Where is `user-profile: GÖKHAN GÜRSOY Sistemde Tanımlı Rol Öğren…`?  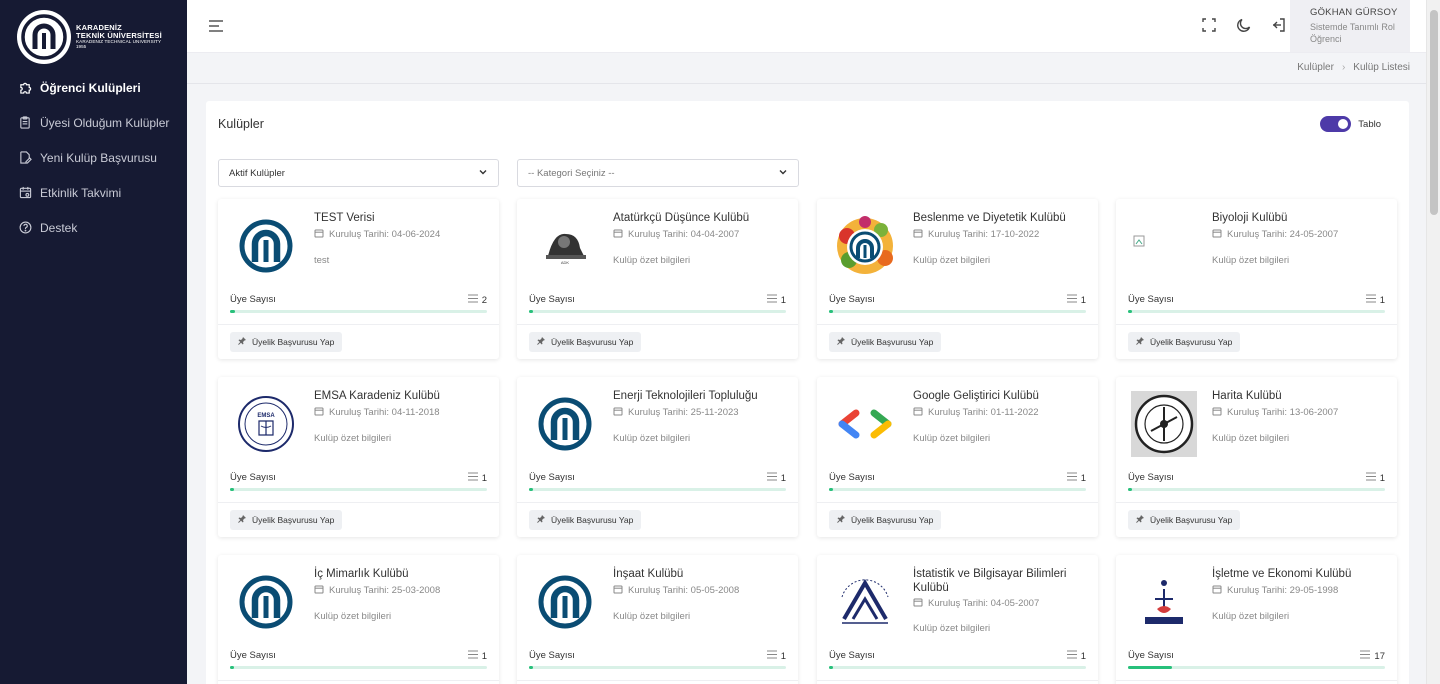 user-profile: GÖKHAN GÜRSOY Sistemde Tanımlı Rol Öğren… is located at coordinates (1350, 26).